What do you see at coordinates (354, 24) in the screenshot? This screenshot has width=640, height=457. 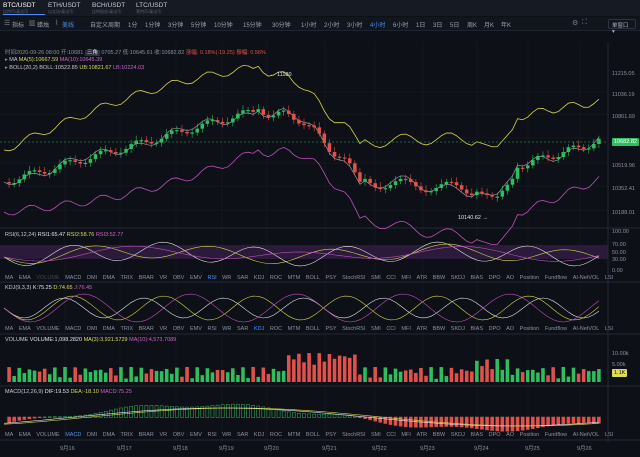 I see `period-button: 3小时` at bounding box center [354, 24].